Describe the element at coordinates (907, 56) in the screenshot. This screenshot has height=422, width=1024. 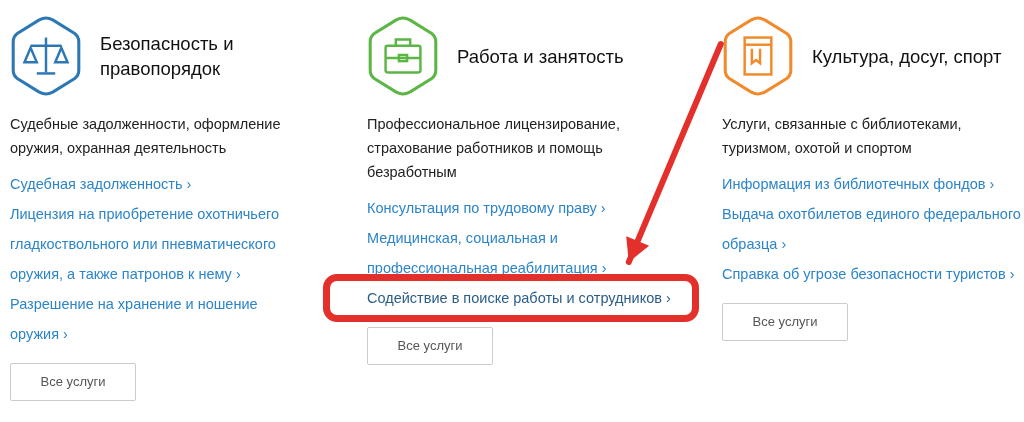
I see `category-title: Культура, досуг, спорт` at that location.